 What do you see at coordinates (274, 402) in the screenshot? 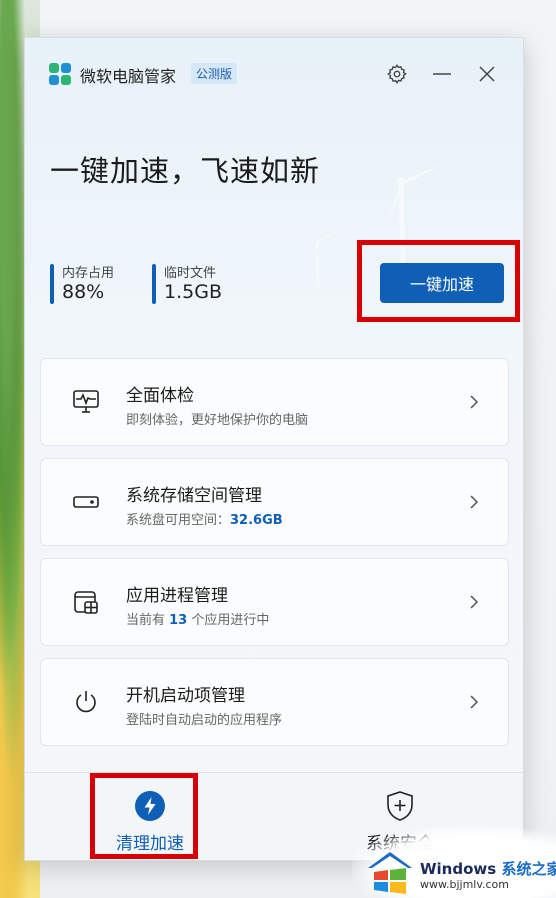
I see `full-checkup-card: 全面体检 即刻体验，更好地保护你的电脑` at bounding box center [274, 402].